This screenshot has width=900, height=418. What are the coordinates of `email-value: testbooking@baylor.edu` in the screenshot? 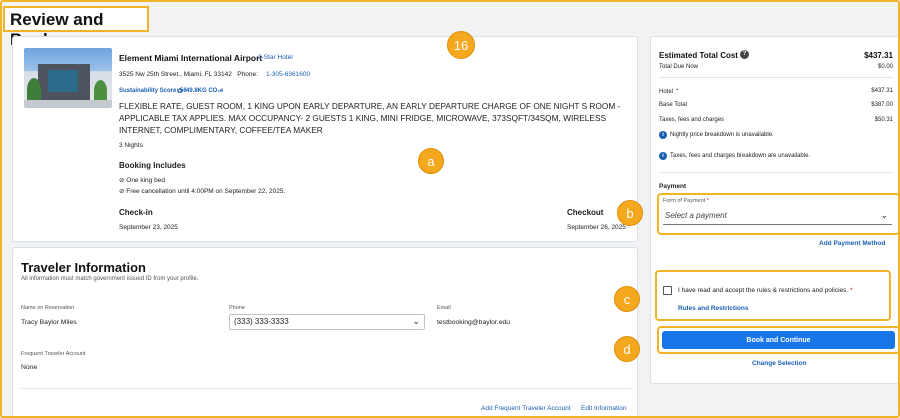 It's located at (474, 322).